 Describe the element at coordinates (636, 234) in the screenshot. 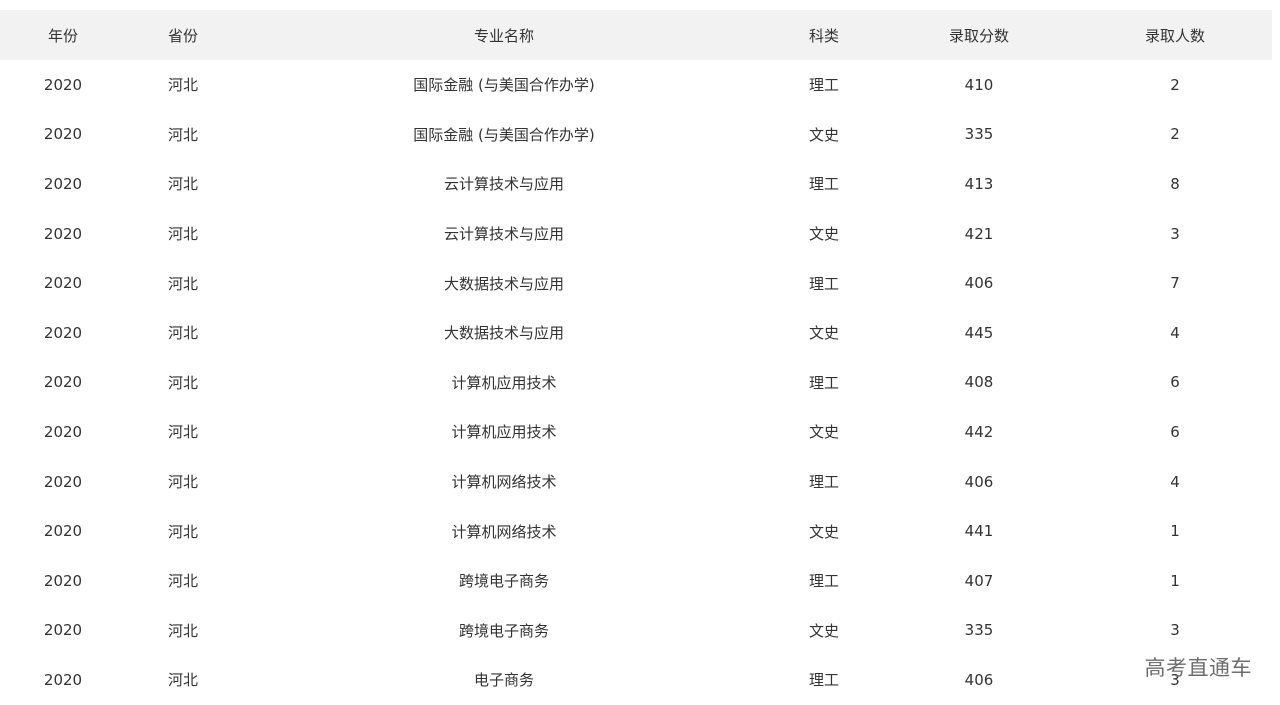

I see `table-row: 2020 河北 云计算技术与应用 文史 421 3` at that location.